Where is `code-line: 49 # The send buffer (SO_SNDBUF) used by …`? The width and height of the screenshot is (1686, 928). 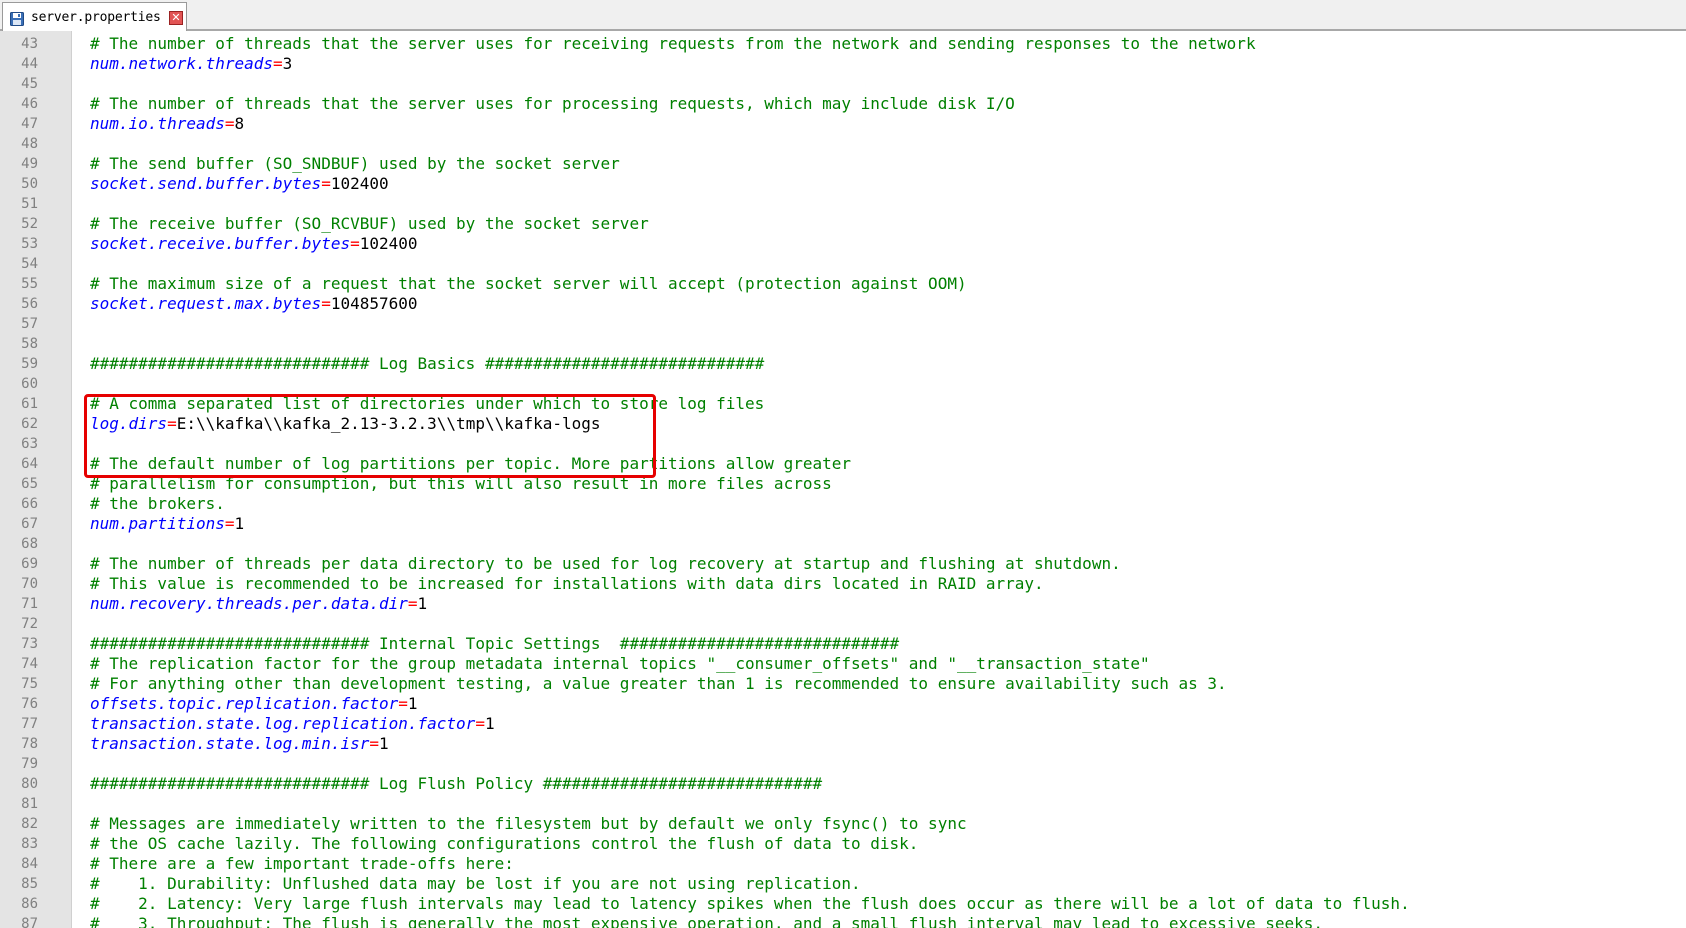 code-line: 49 # The send buffer (SO_SNDBUF) used by … is located at coordinates (843, 164).